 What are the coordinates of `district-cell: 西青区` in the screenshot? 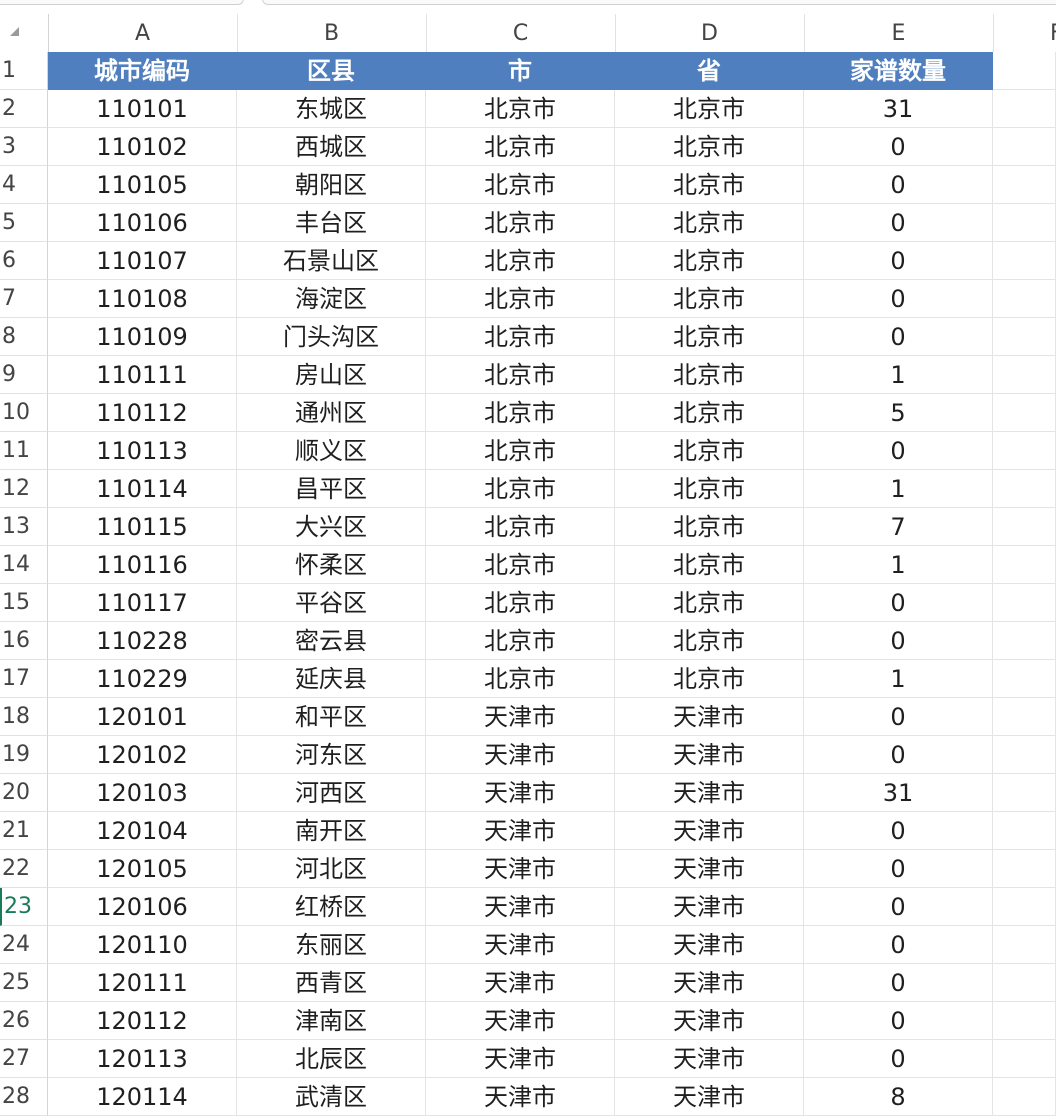 It's located at (331, 983).